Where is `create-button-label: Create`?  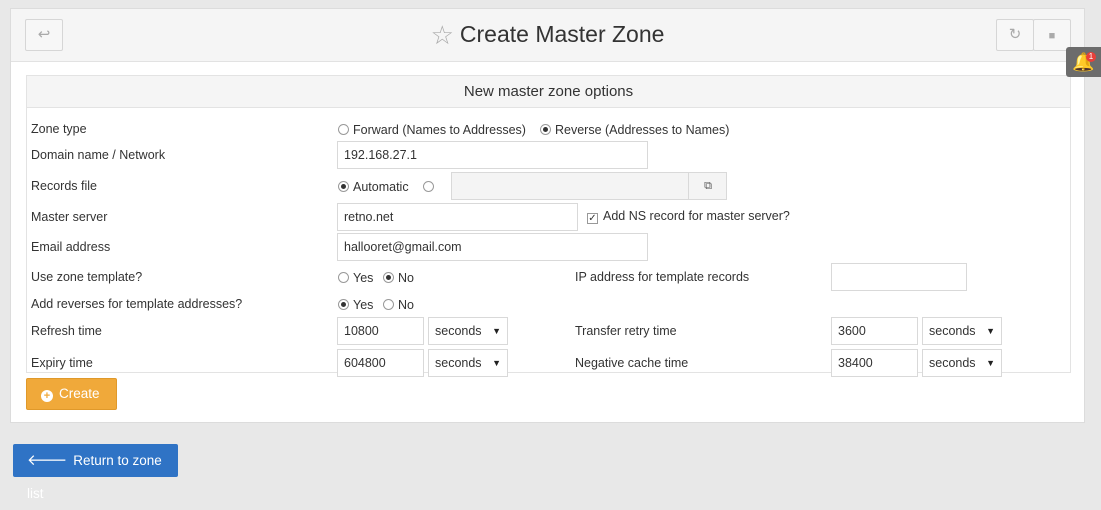 create-button-label: Create is located at coordinates (79, 393).